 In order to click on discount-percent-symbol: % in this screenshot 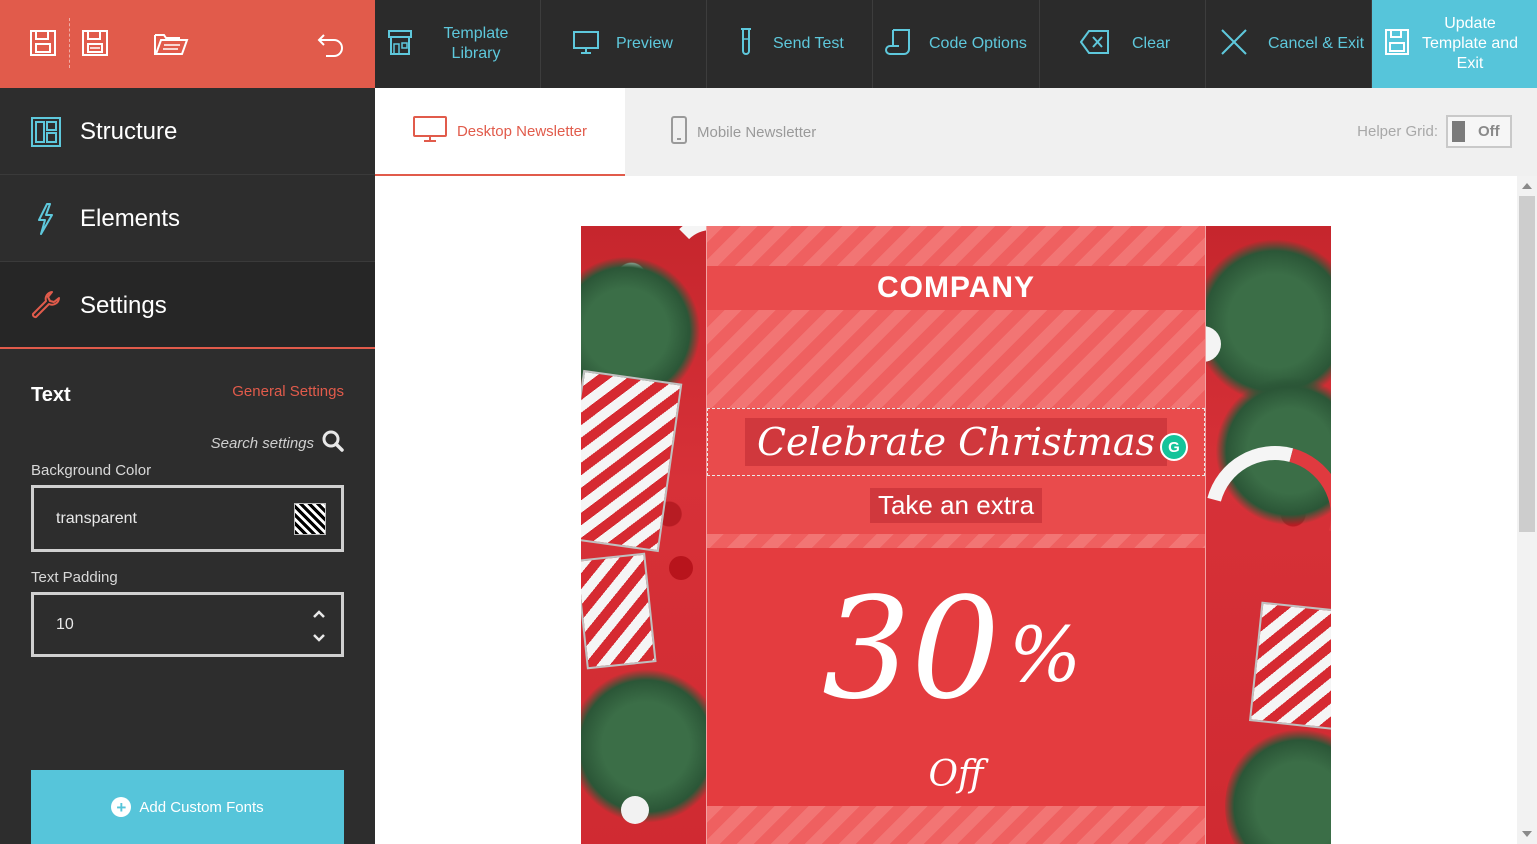, I will do `click(1045, 654)`.